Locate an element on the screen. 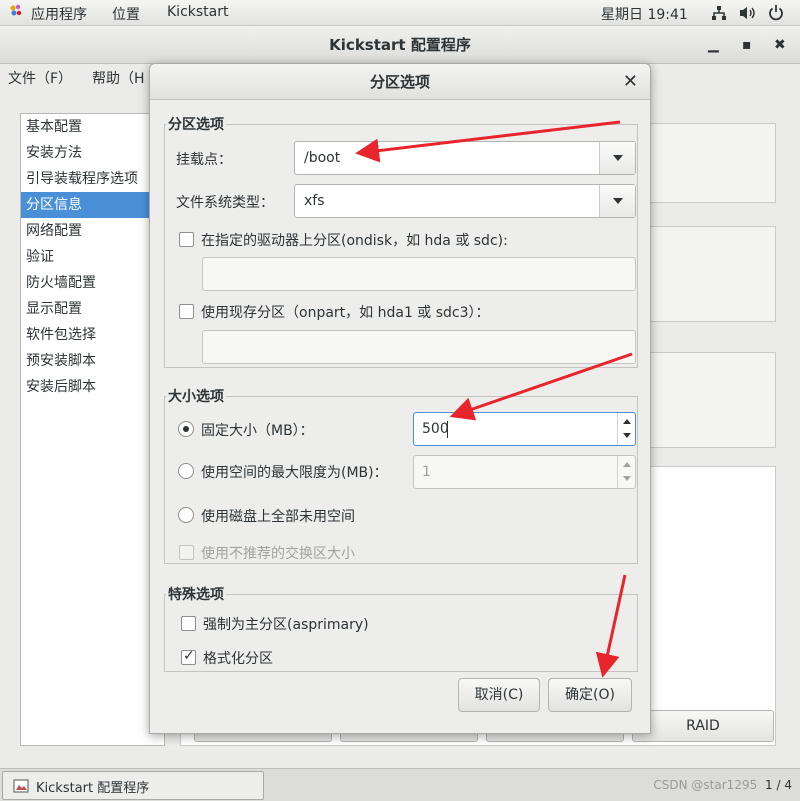  taskbar: Kickstart 配置程序 CSDN @star1295 1 / 4 is located at coordinates (400, 784).